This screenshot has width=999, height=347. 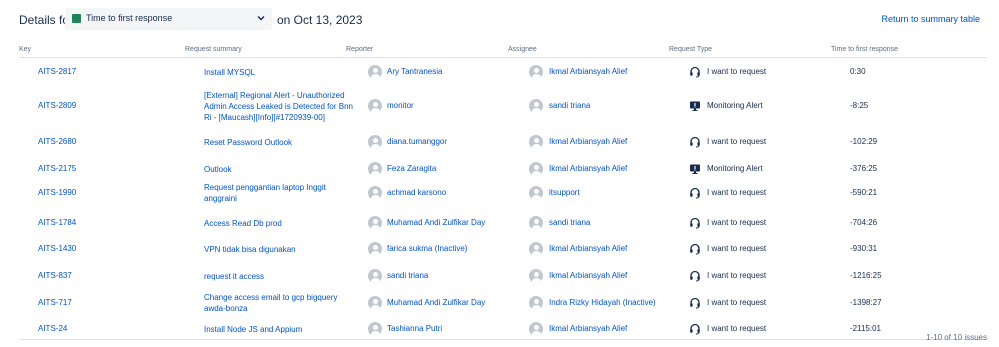 I want to click on reporter-name: Ary Tantranesia, so click(x=414, y=71).